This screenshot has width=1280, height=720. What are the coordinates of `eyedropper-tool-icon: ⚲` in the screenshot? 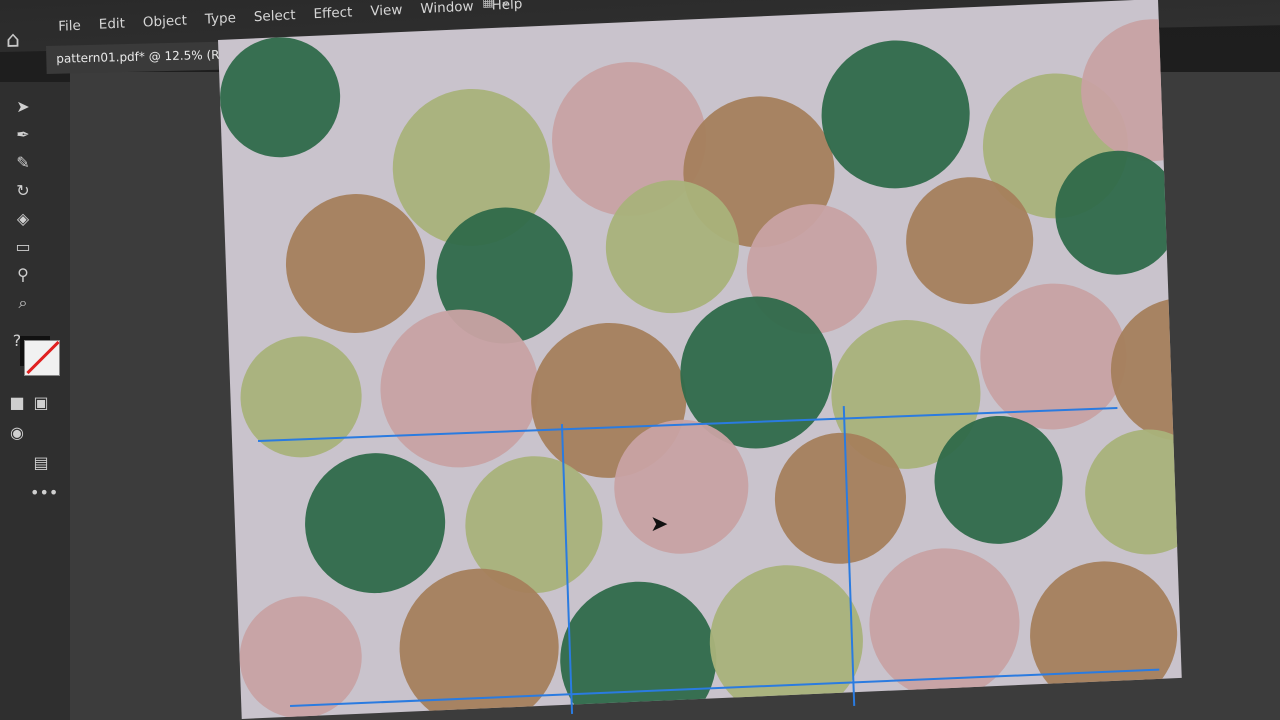 It's located at (23, 275).